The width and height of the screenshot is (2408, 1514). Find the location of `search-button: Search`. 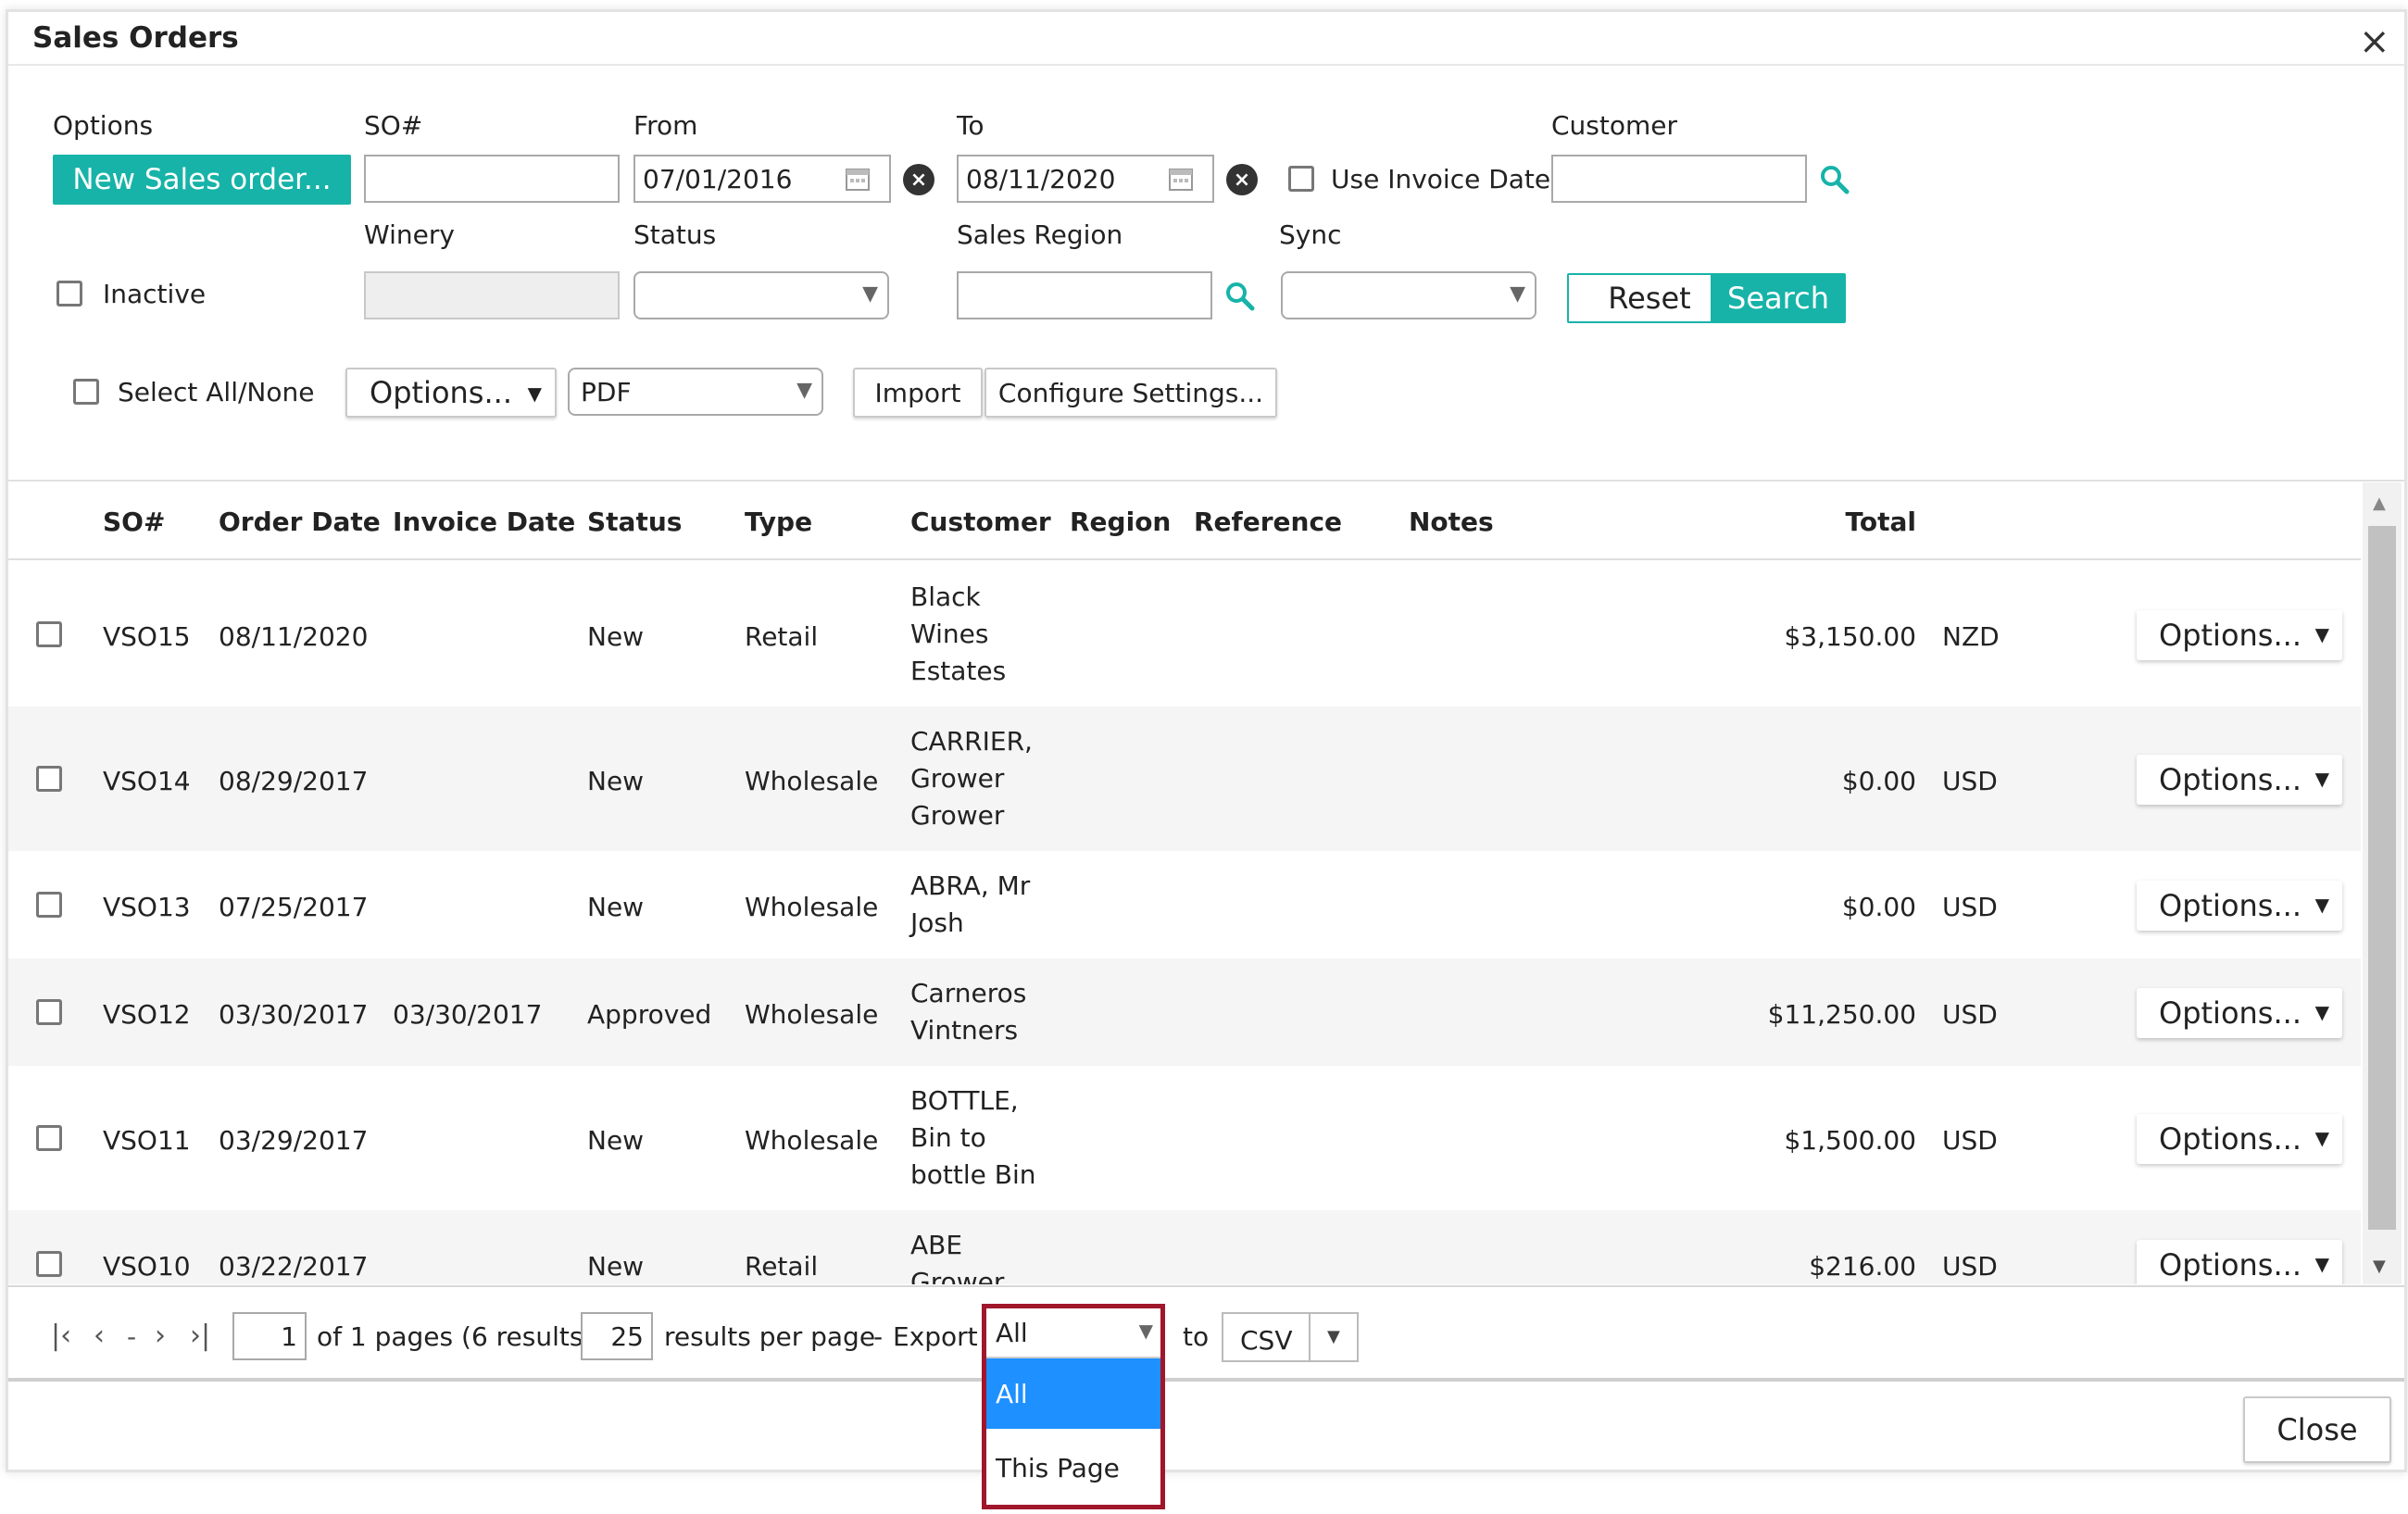

search-button: Search is located at coordinates (1778, 298).